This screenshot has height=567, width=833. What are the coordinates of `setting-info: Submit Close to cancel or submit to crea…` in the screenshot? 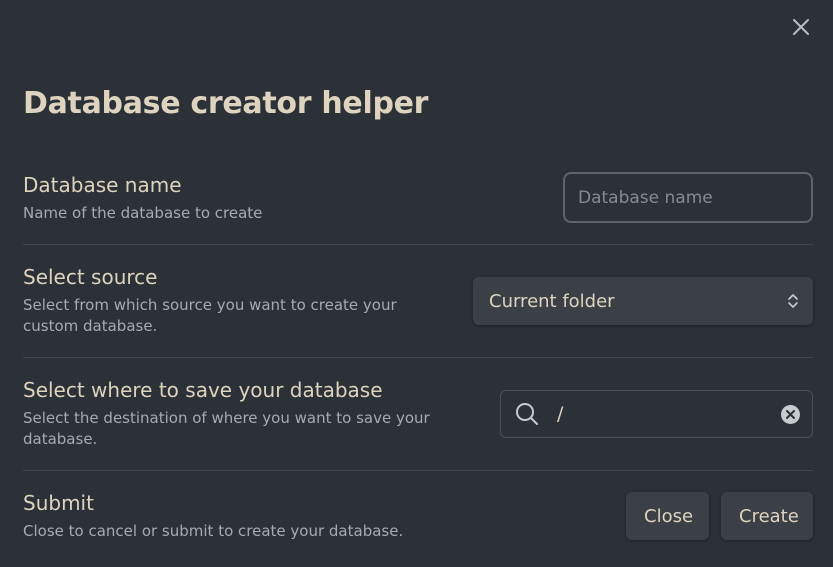 It's located at (213, 516).